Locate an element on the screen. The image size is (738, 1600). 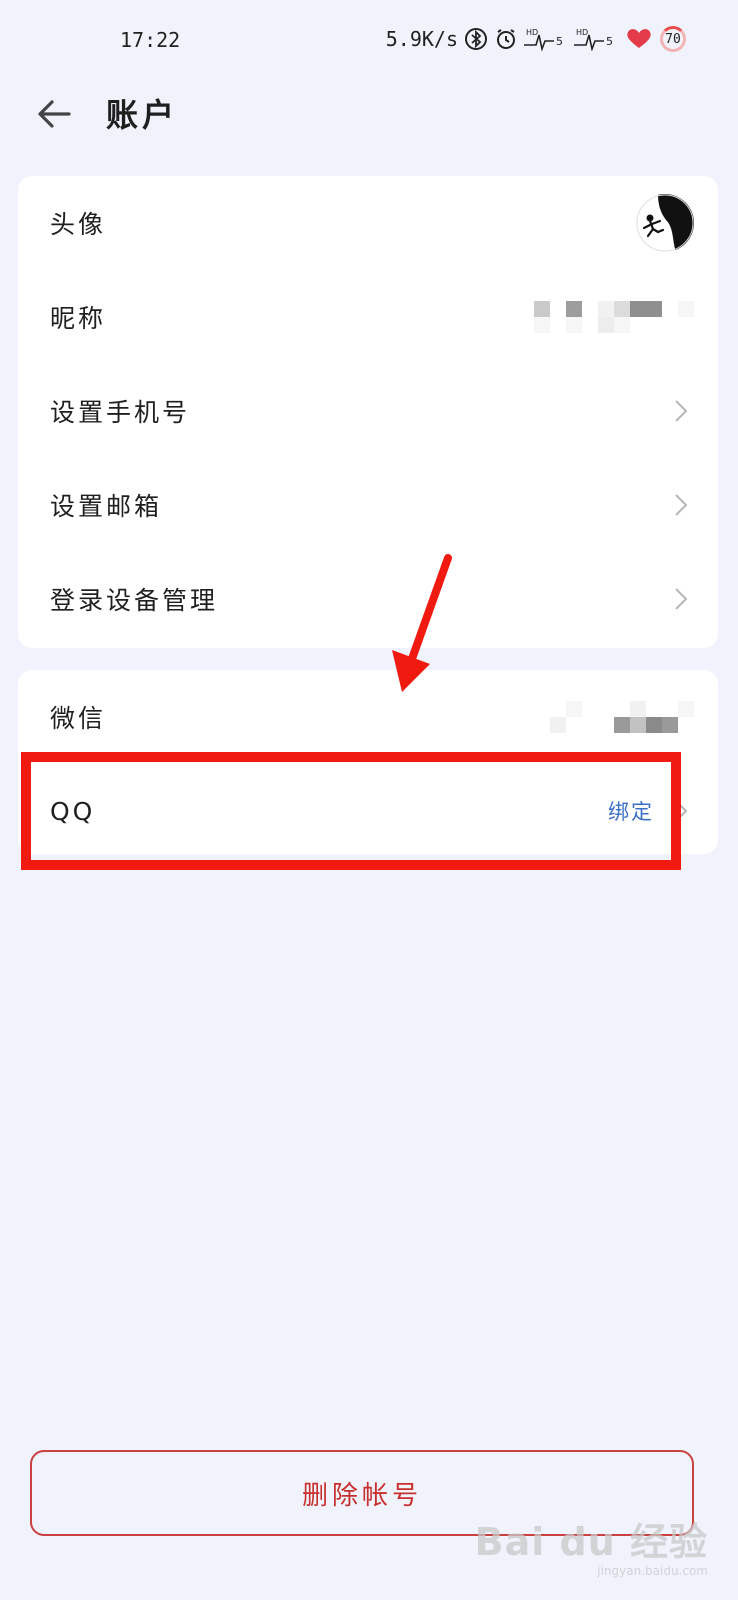
app-header: 账户 is located at coordinates (369, 118).